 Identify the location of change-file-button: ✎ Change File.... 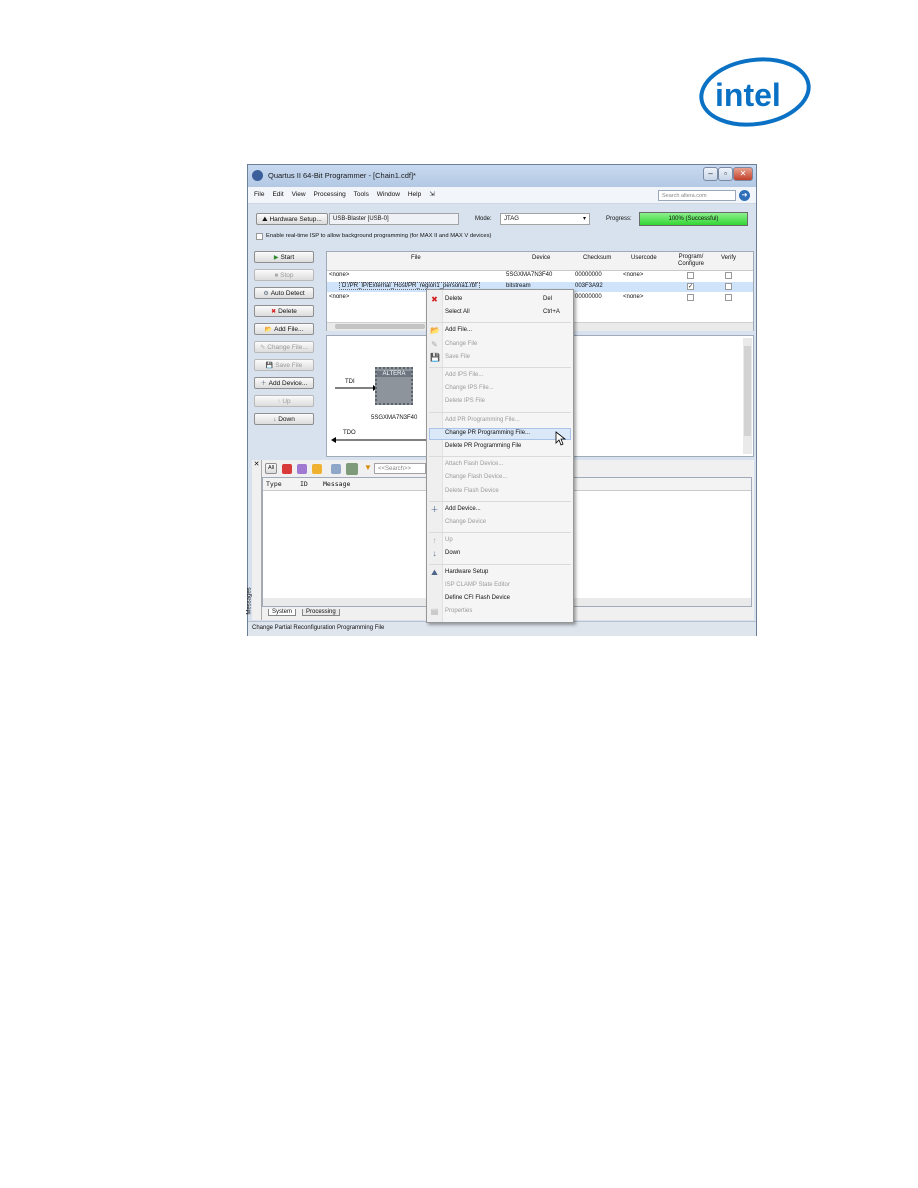
(284, 347).